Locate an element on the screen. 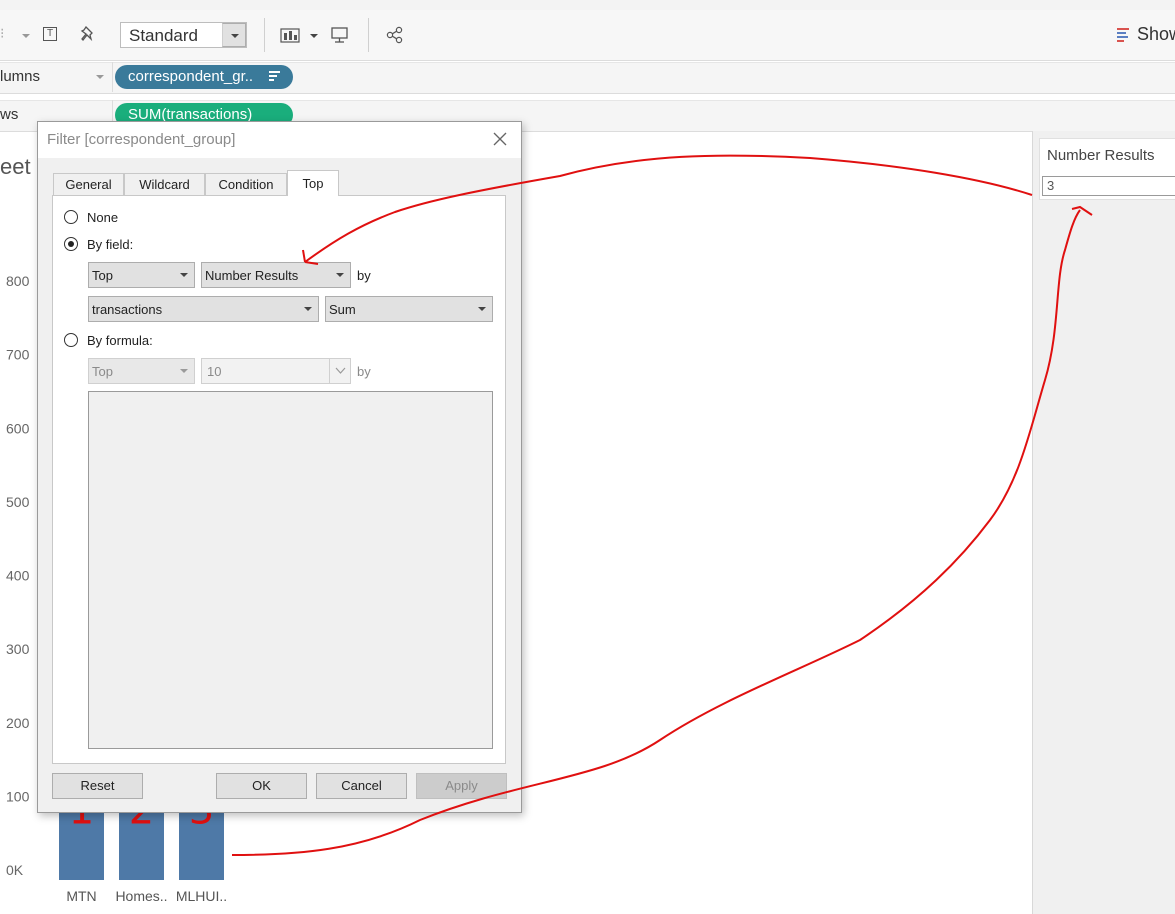  fit-select-dropdown-button is located at coordinates (234, 35).